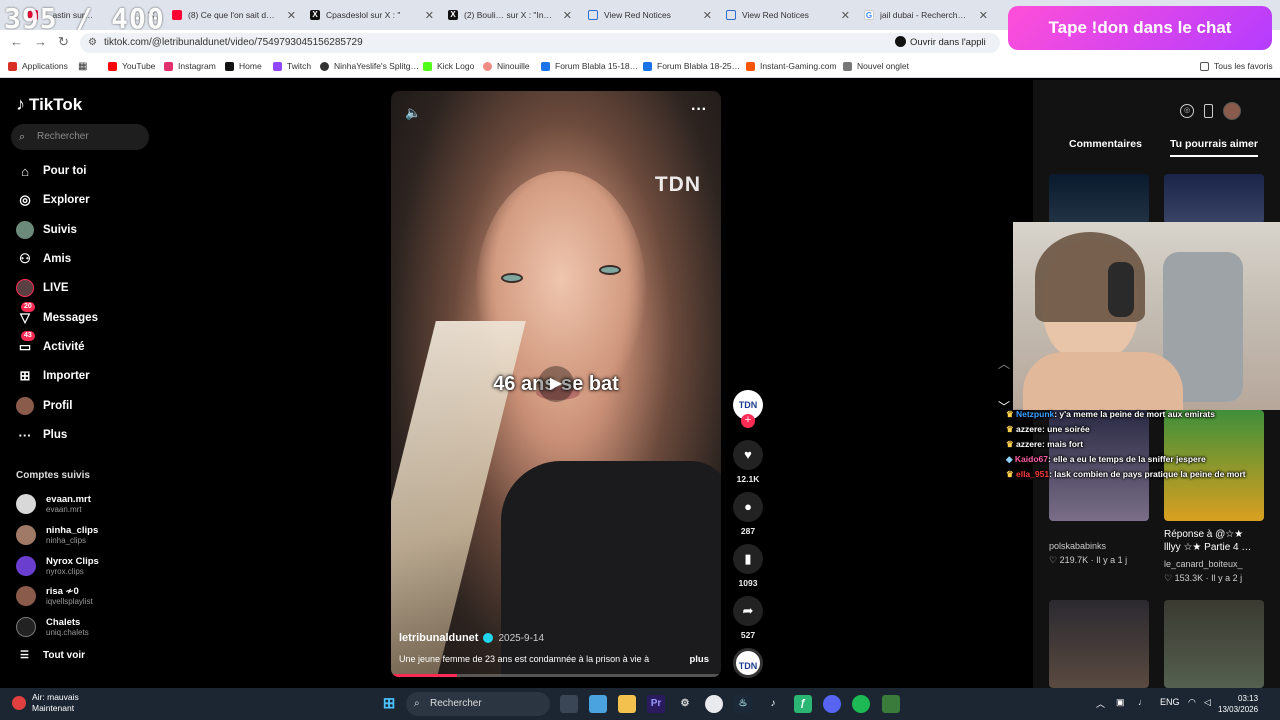 The image size is (1280, 720). What do you see at coordinates (1100, 703) in the screenshot?
I see `tray-chevron-icon: ︿` at bounding box center [1100, 703].